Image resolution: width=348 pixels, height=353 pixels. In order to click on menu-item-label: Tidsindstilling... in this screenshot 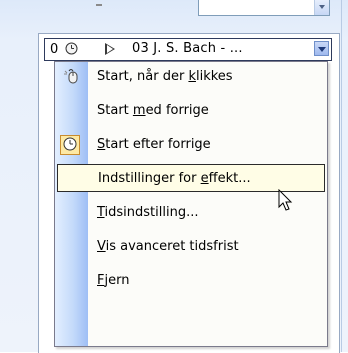, I will do `click(148, 212)`.